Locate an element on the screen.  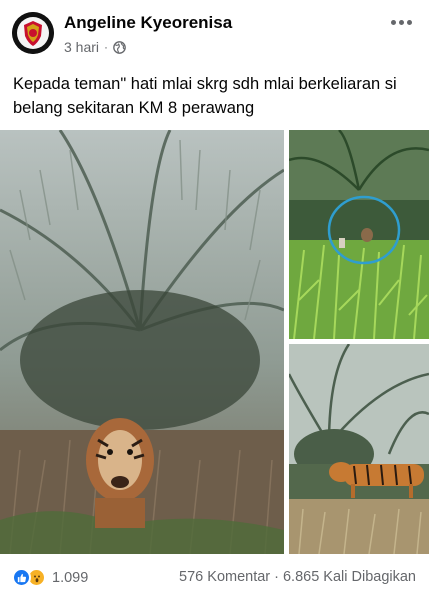
engagement-stats: 576 Komentar · 6.865 Kali Dibagikan is located at coordinates (297, 577).